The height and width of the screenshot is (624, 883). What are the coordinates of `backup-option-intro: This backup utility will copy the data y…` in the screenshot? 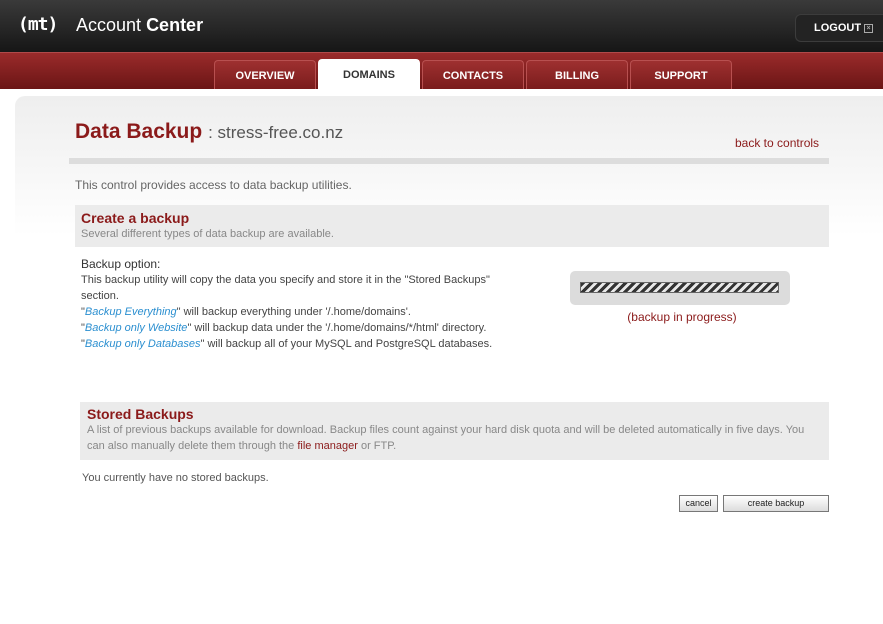 It's located at (285, 288).